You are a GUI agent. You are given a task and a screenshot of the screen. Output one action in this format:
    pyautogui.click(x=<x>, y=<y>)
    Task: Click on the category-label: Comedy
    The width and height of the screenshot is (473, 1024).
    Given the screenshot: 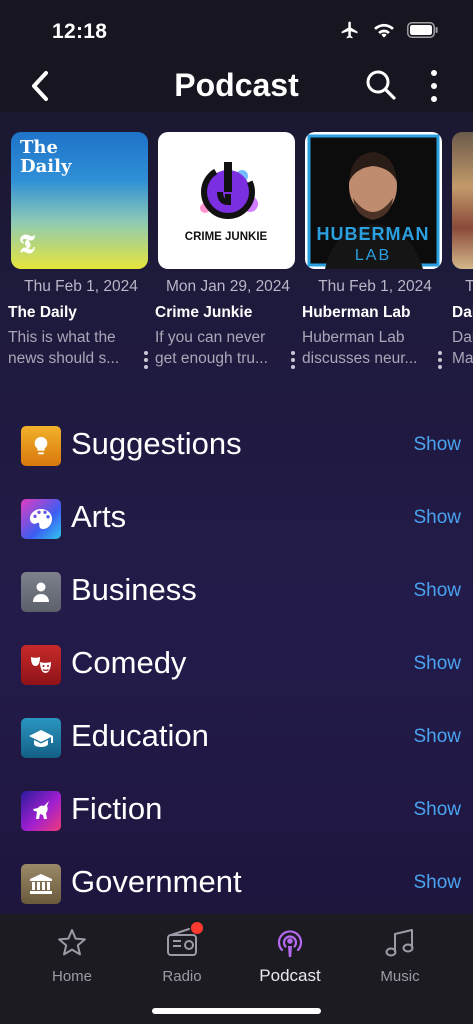 What is the action you would take?
    pyautogui.click(x=129, y=662)
    